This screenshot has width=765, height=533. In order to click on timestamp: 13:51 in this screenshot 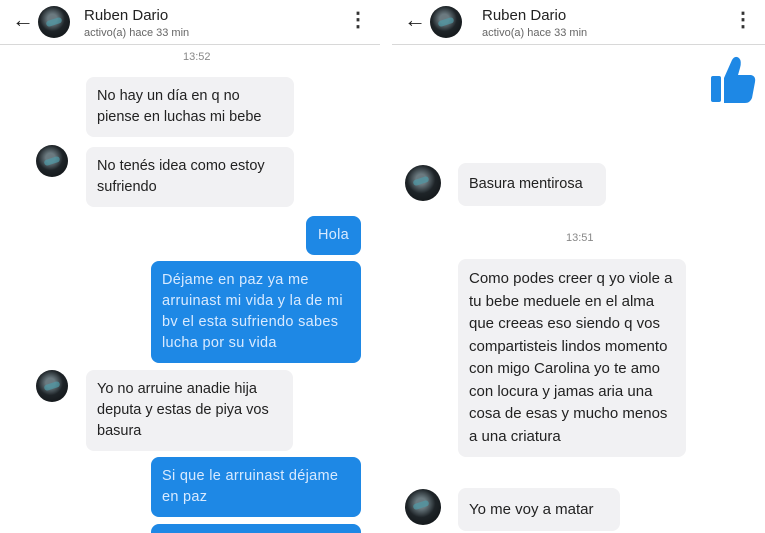, I will do `click(580, 238)`.